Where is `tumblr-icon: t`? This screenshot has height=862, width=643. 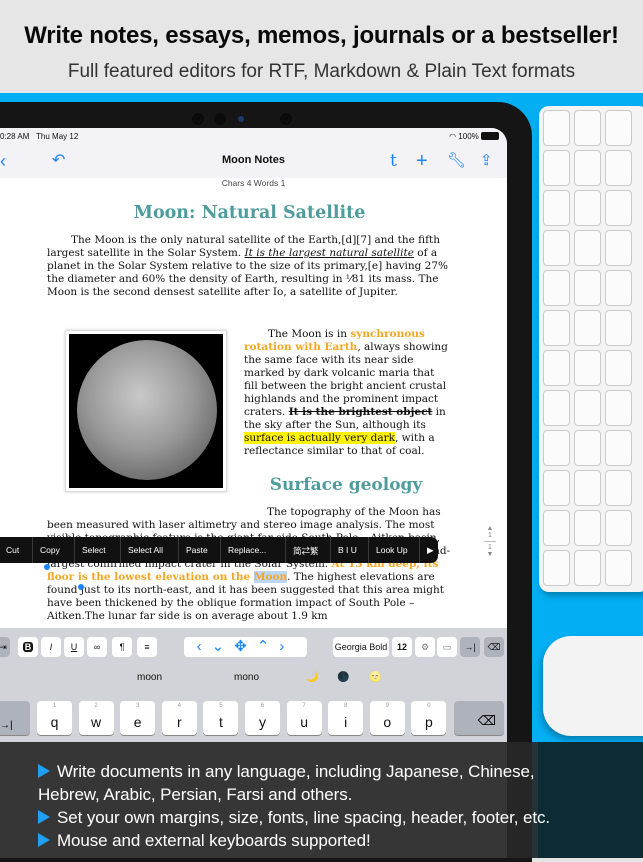 tumblr-icon: t is located at coordinates (393, 161).